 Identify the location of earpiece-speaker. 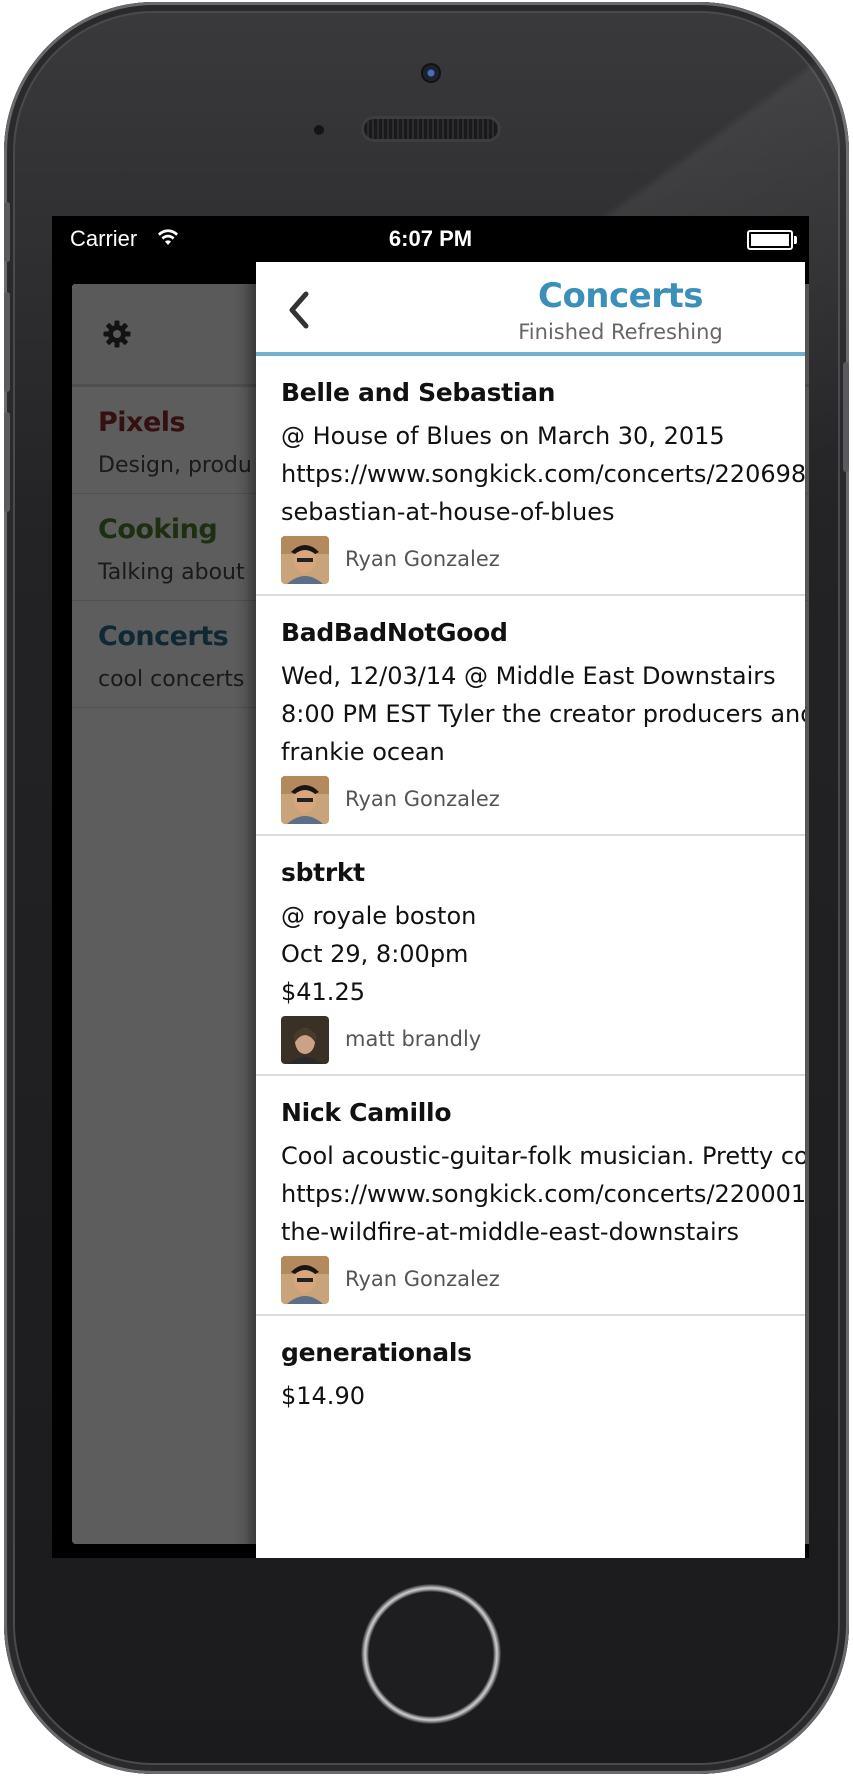
(431, 129).